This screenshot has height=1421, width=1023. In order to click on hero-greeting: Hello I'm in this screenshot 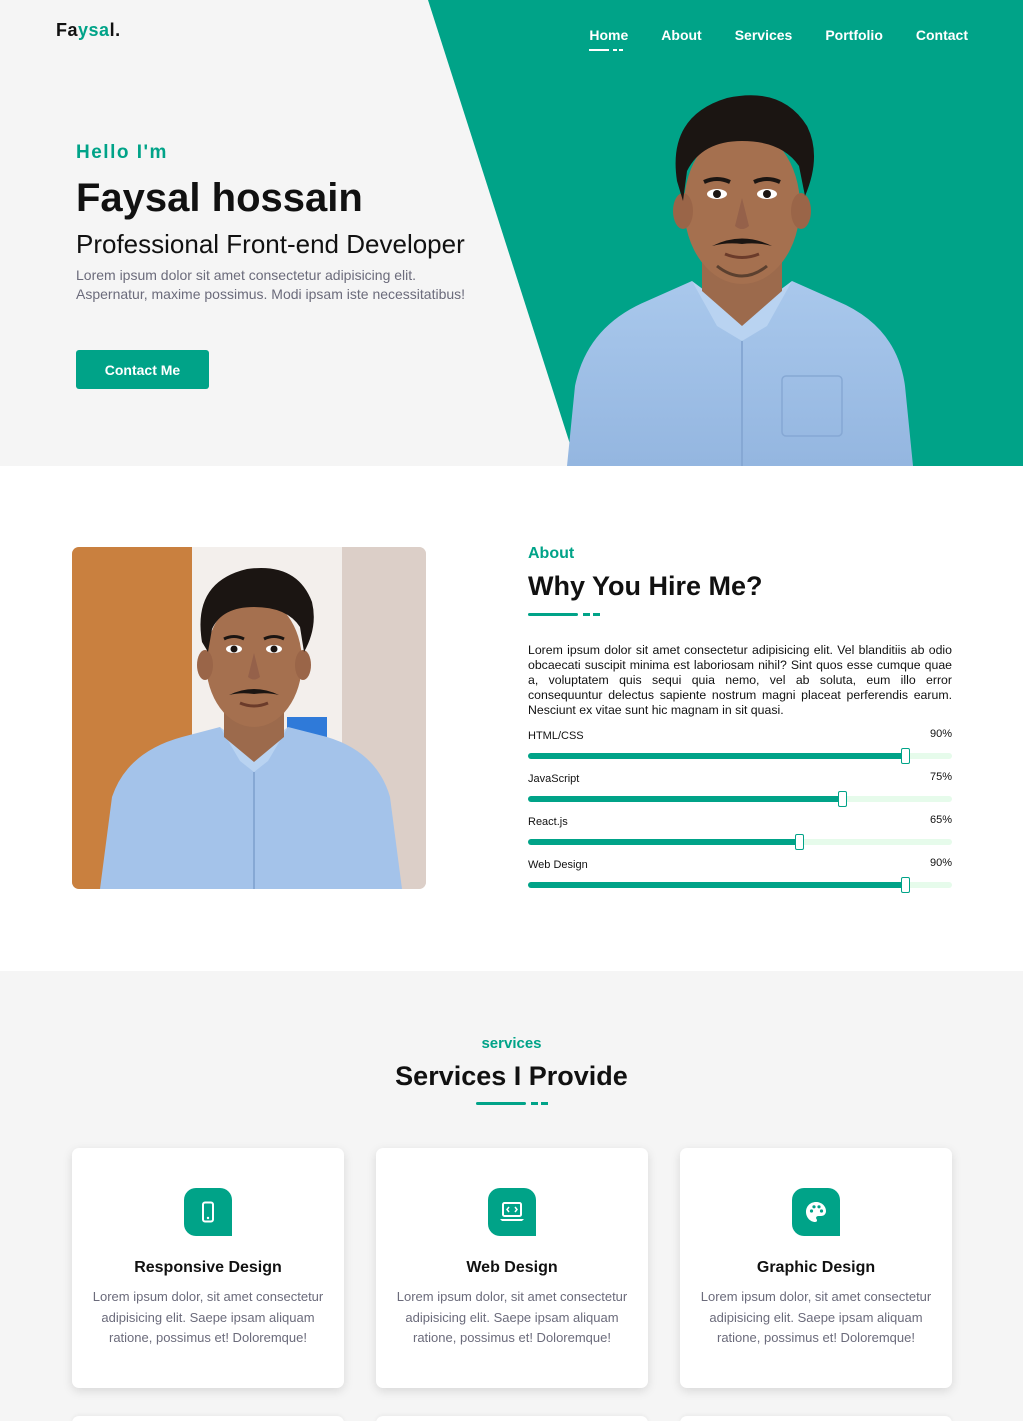, I will do `click(122, 152)`.